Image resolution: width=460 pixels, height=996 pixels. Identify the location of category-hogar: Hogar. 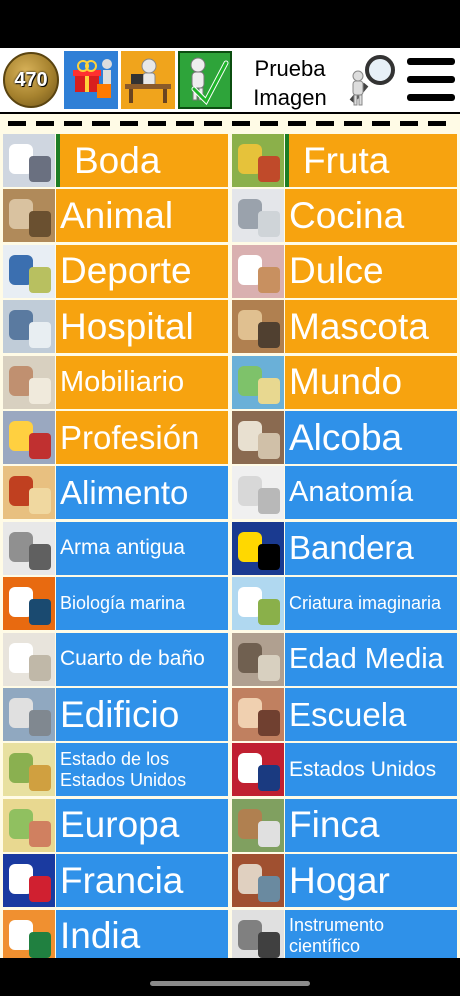
(344, 881).